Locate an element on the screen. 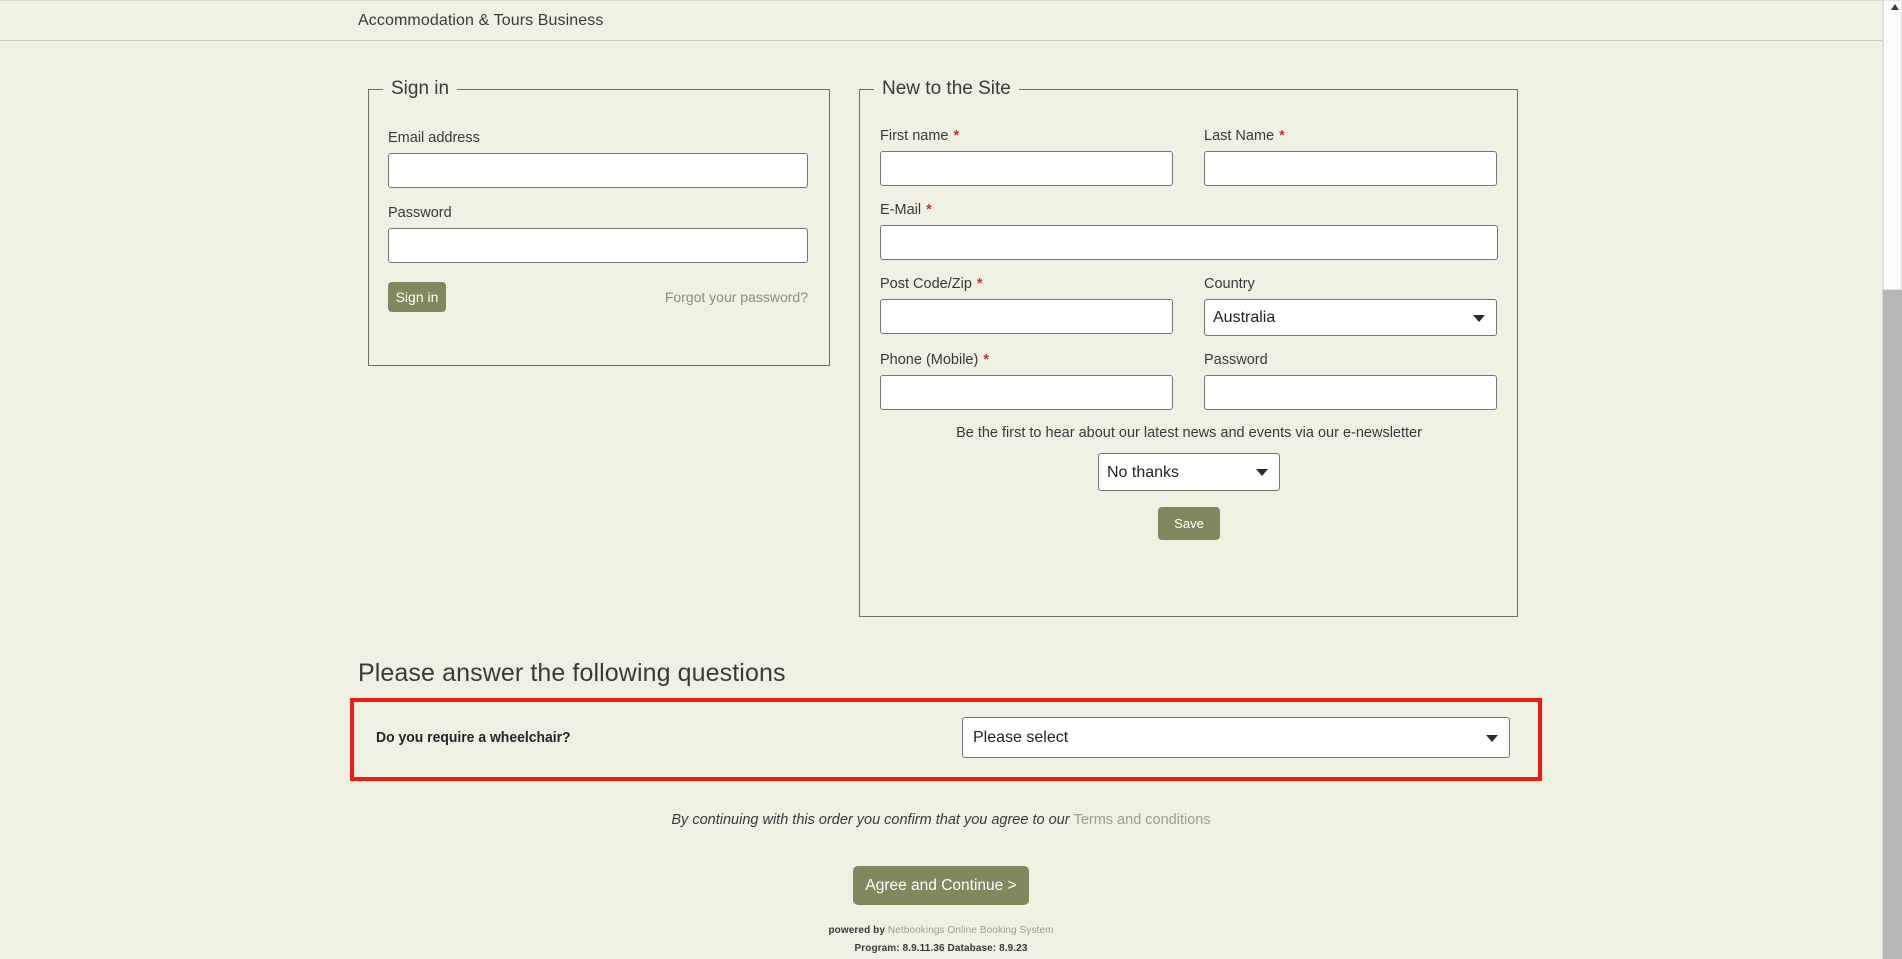  register-contact-row: Phone (Mobile) * Password is located at coordinates (1189, 380).